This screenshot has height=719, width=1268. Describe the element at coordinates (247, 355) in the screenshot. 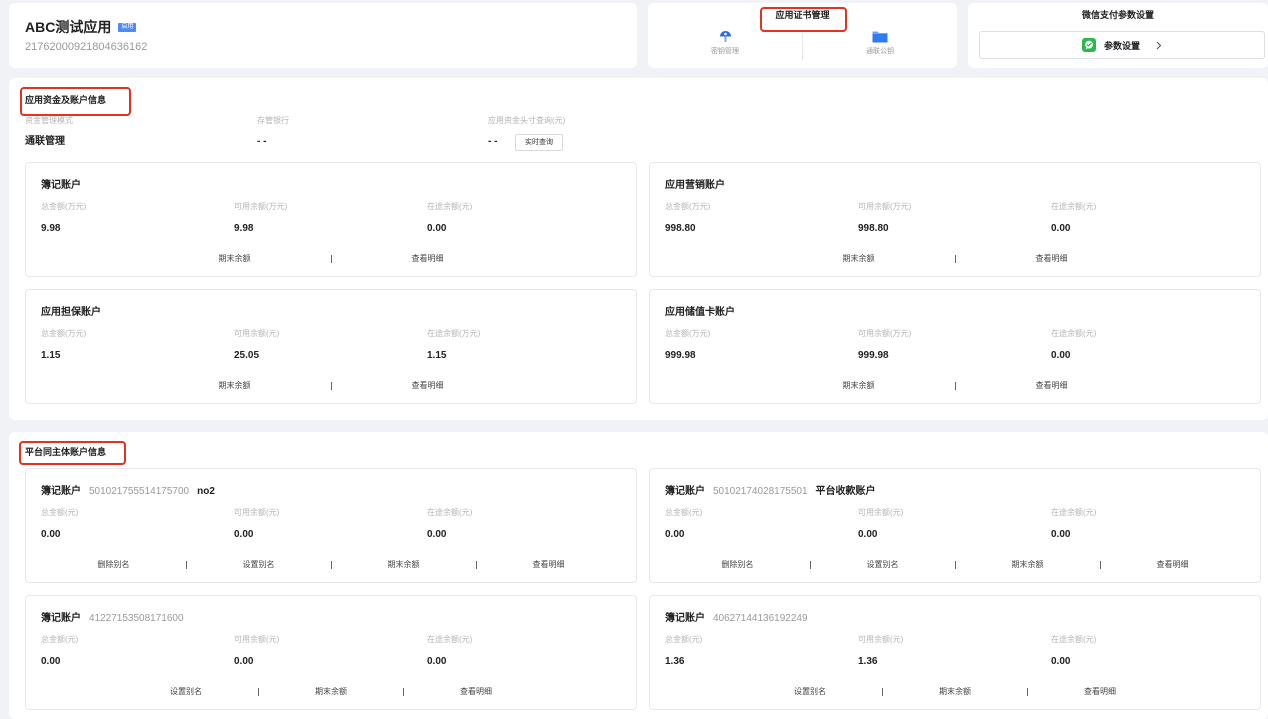

I see `field-value: 25.05` at that location.